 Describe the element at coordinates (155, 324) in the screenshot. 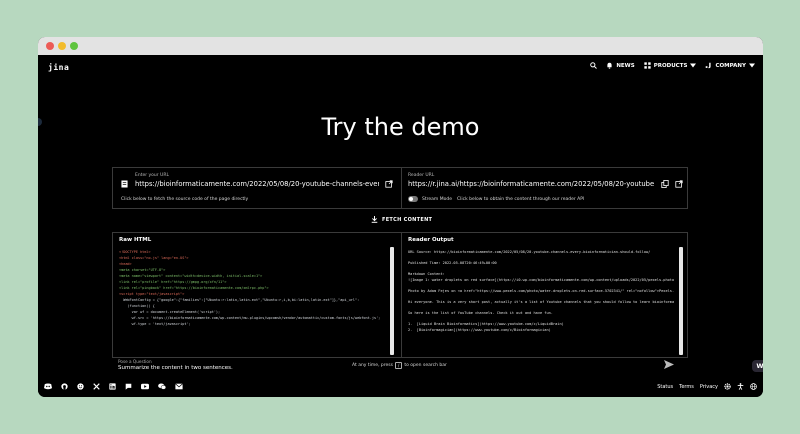

I see `code-line: wf.type = 'text/javascript';` at that location.